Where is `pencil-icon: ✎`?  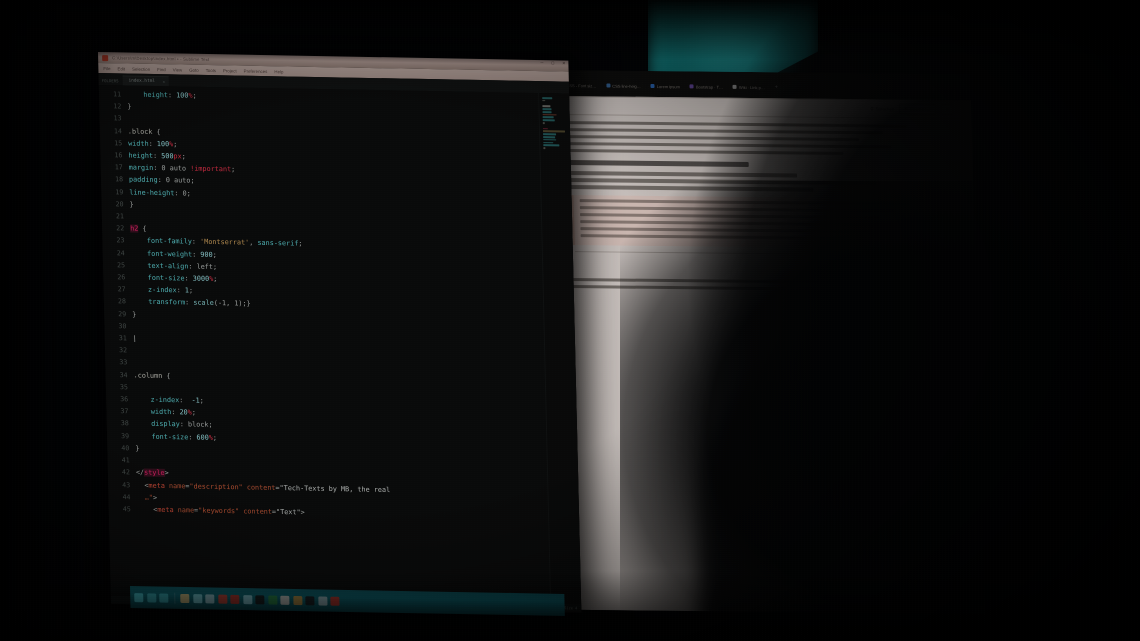 pencil-icon: ✎ is located at coordinates (906, 109).